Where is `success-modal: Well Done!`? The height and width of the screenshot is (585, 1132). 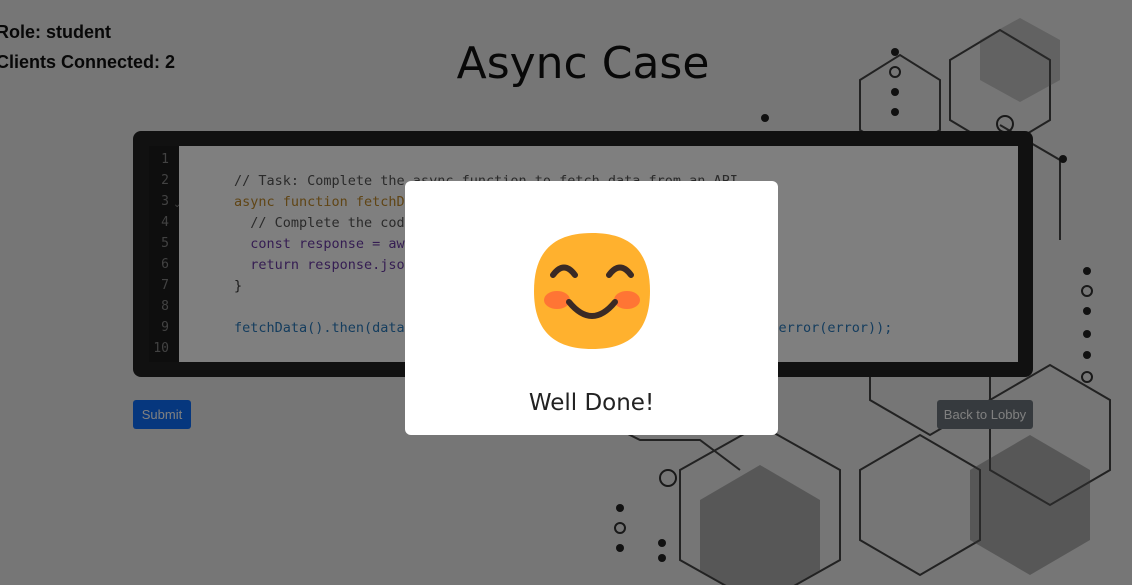 success-modal: Well Done! is located at coordinates (591, 308).